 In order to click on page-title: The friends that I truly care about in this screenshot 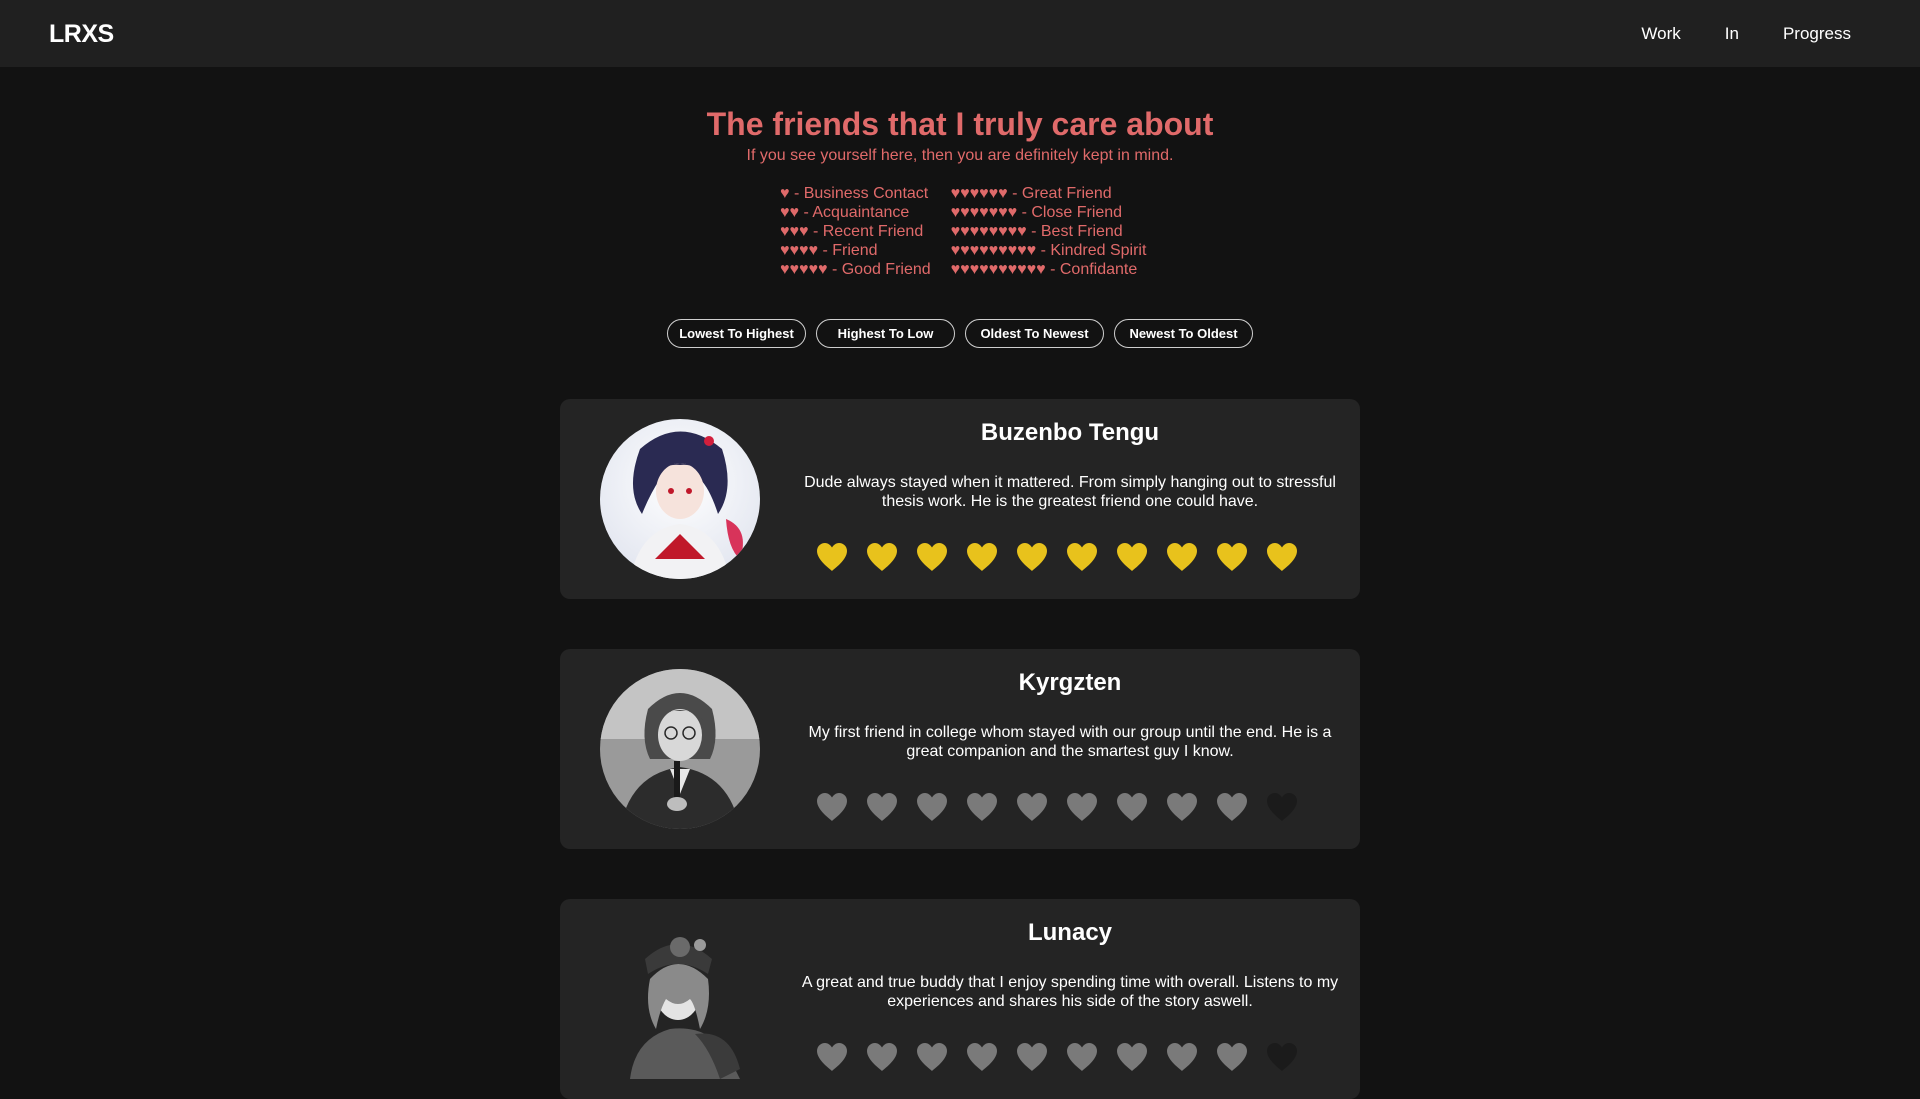, I will do `click(960, 124)`.